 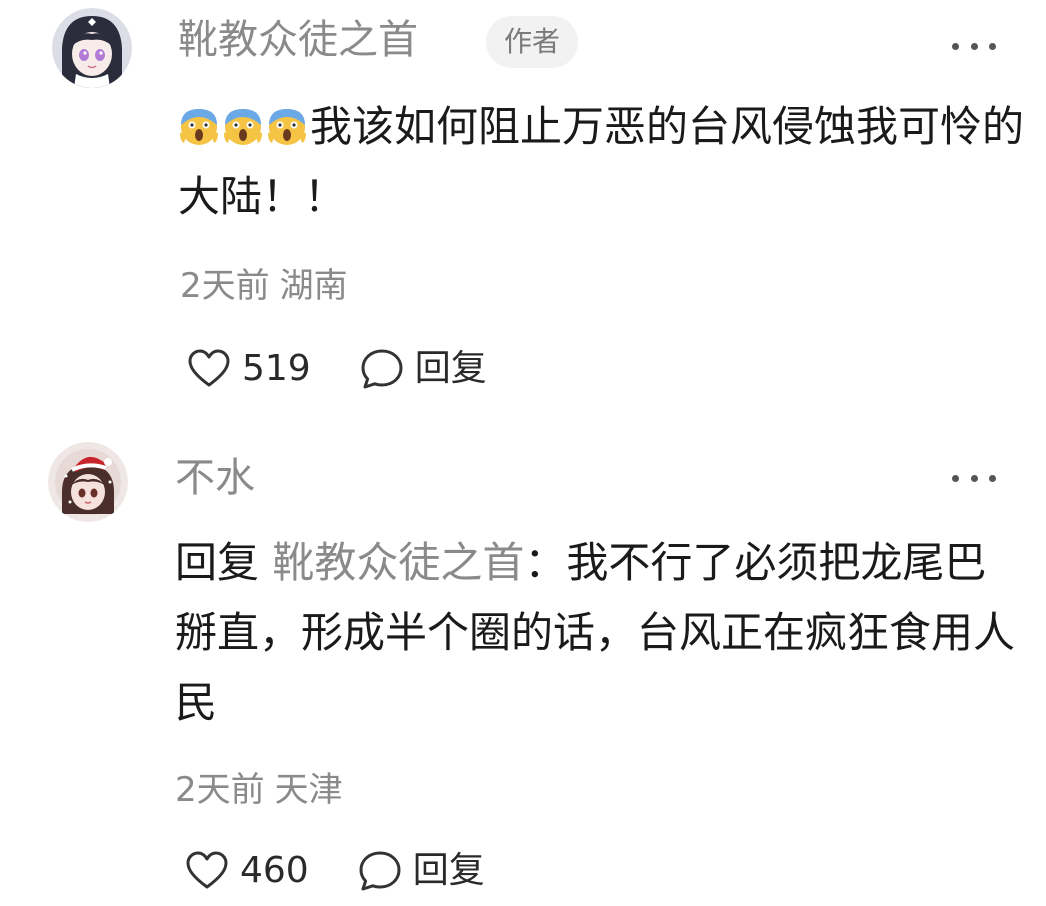 I want to click on comment-meta: 2天前 天津, so click(x=259, y=790).